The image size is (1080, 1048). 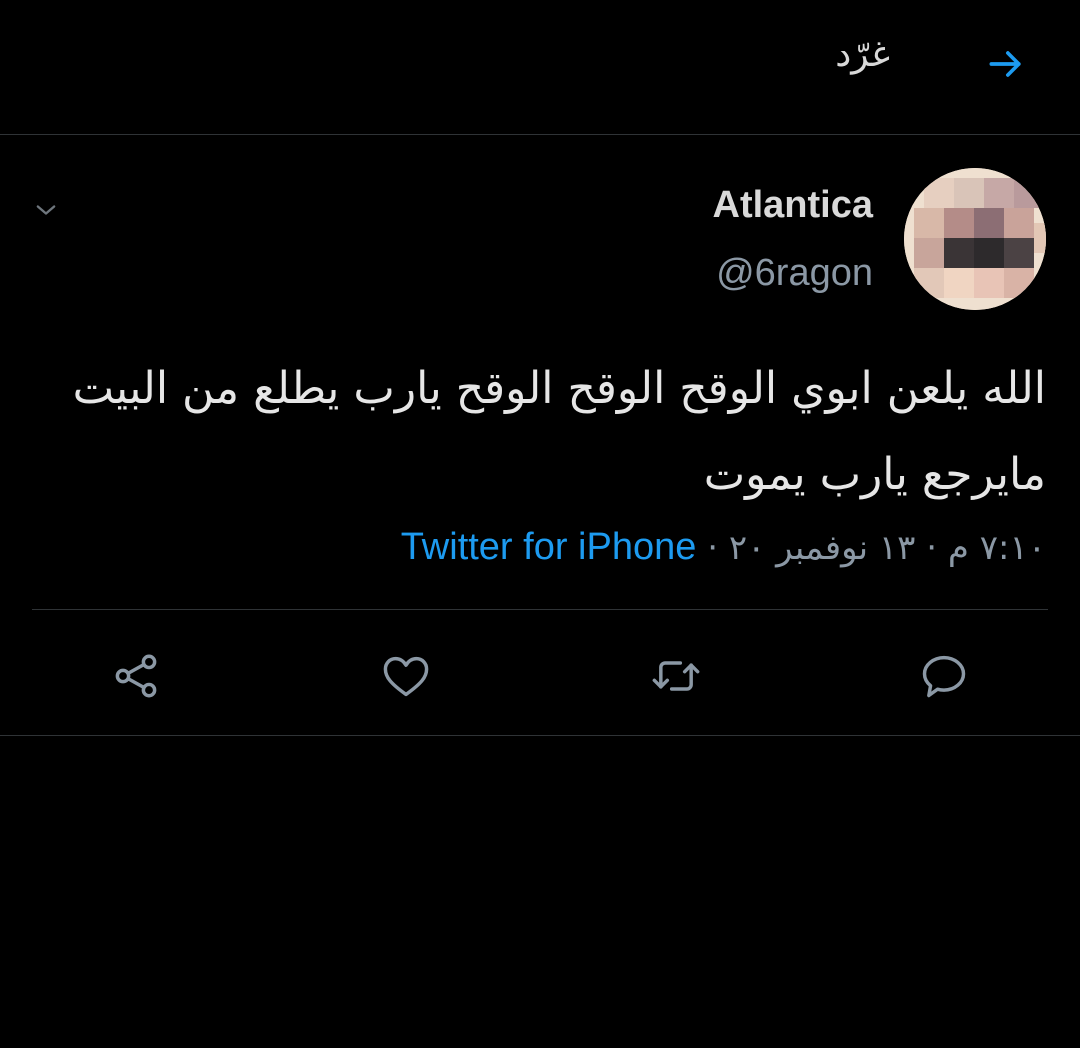 I want to click on display-name: Atlantica, so click(x=793, y=205).